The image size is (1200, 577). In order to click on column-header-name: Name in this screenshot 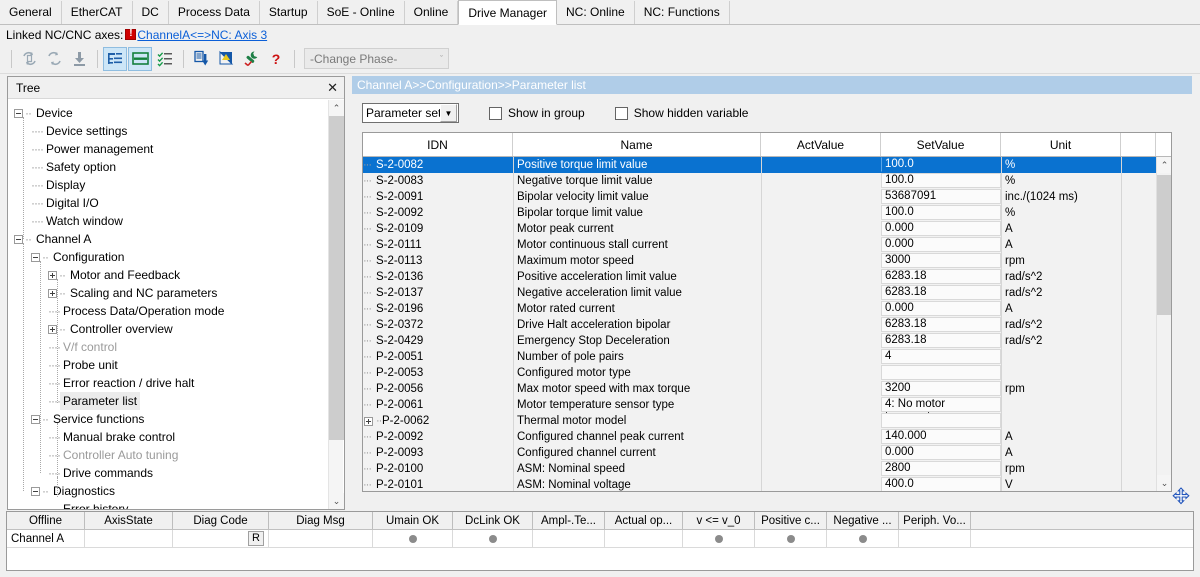, I will do `click(637, 144)`.